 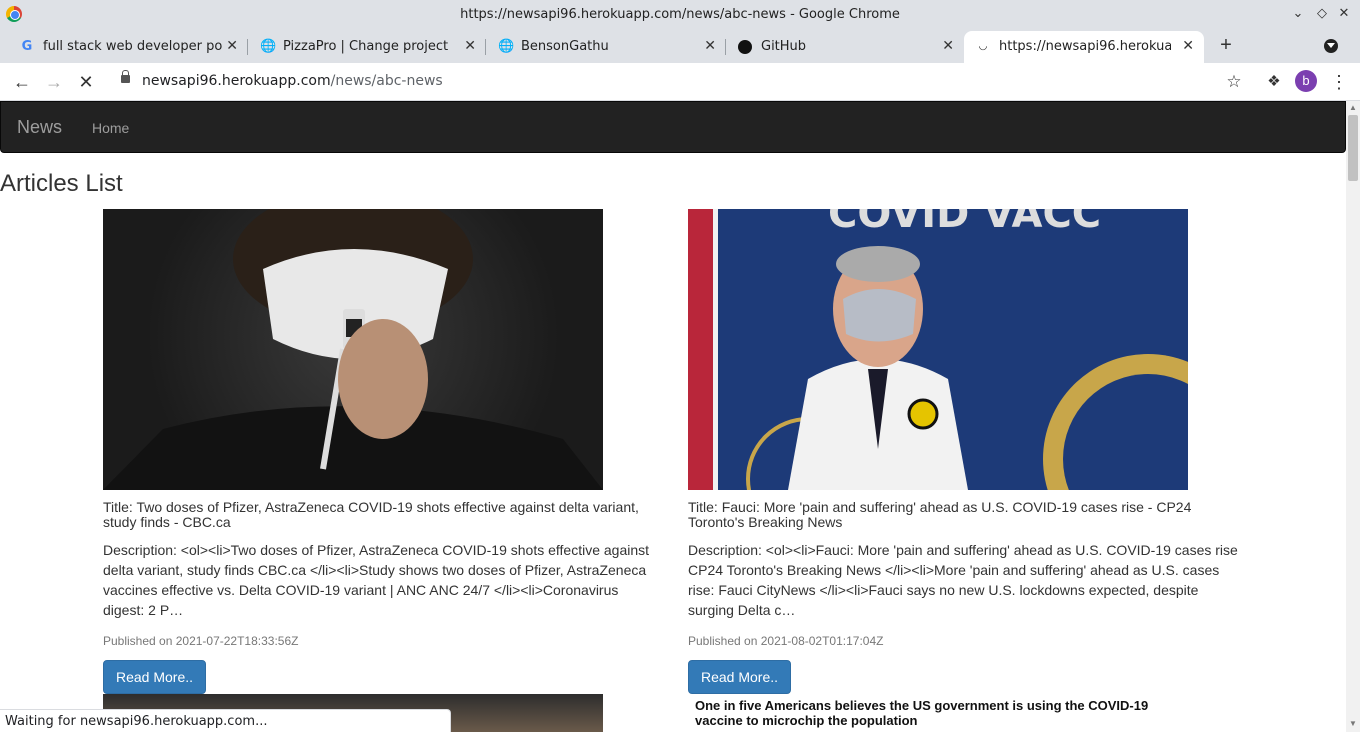 I want to click on tab-pizzapro: 🌐 PizzaPro | Change project | D ✕, so click(x=367, y=47).